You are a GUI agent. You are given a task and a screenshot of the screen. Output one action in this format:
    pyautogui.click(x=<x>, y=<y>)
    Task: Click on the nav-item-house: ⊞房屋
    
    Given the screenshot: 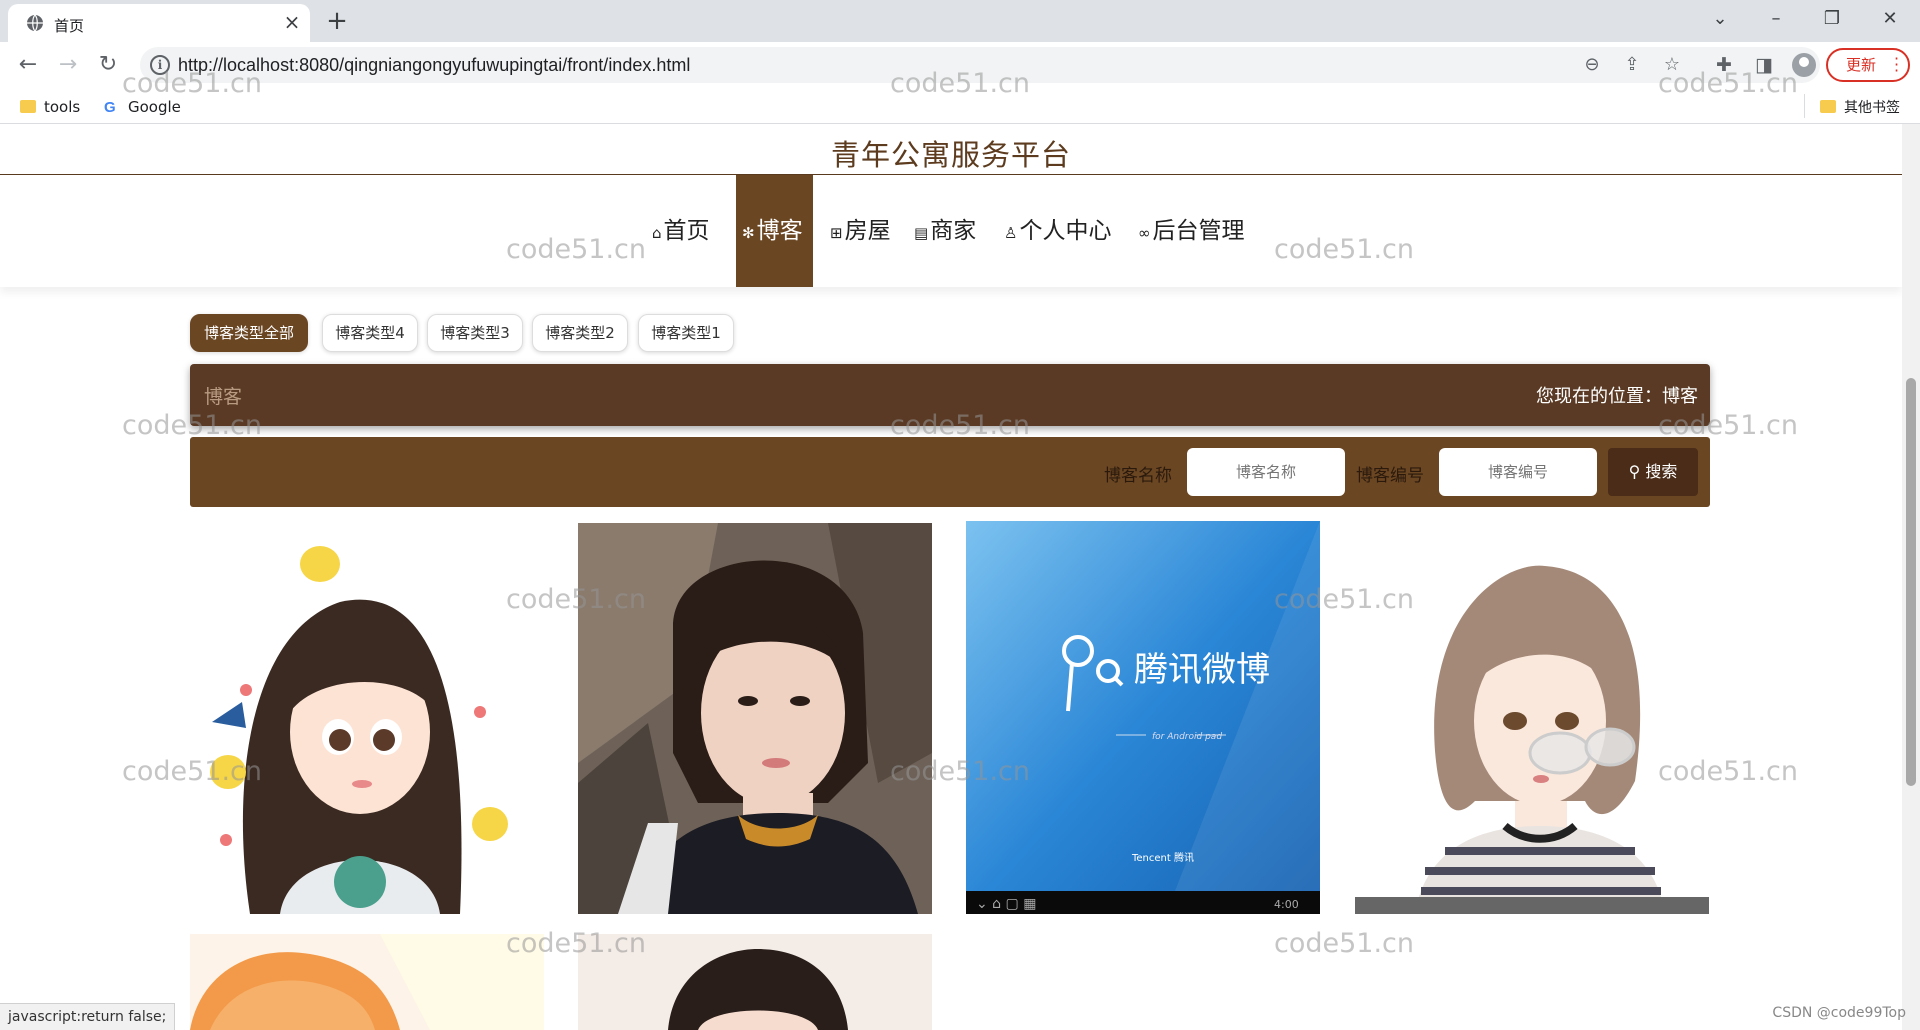 What is the action you would take?
    pyautogui.click(x=860, y=231)
    